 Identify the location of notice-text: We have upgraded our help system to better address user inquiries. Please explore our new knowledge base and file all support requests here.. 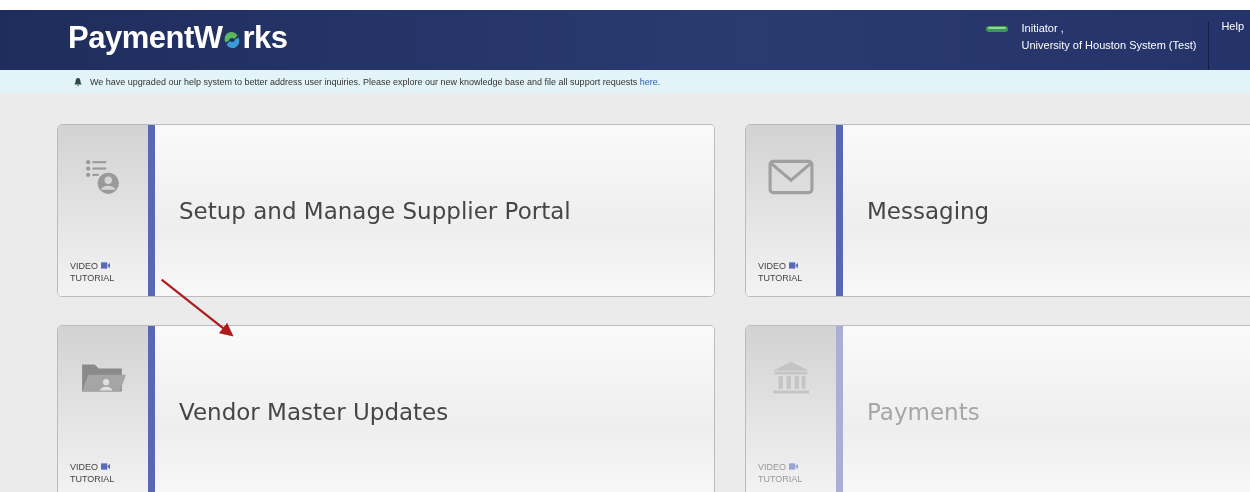
(375, 81).